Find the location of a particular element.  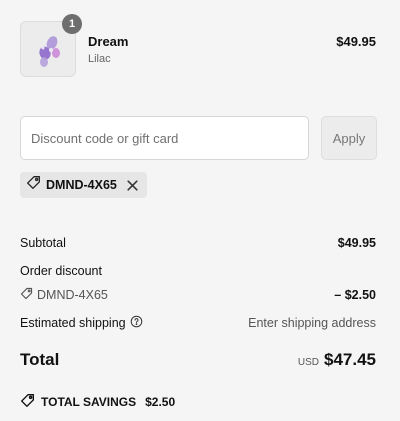

total-label: Total is located at coordinates (40, 359).